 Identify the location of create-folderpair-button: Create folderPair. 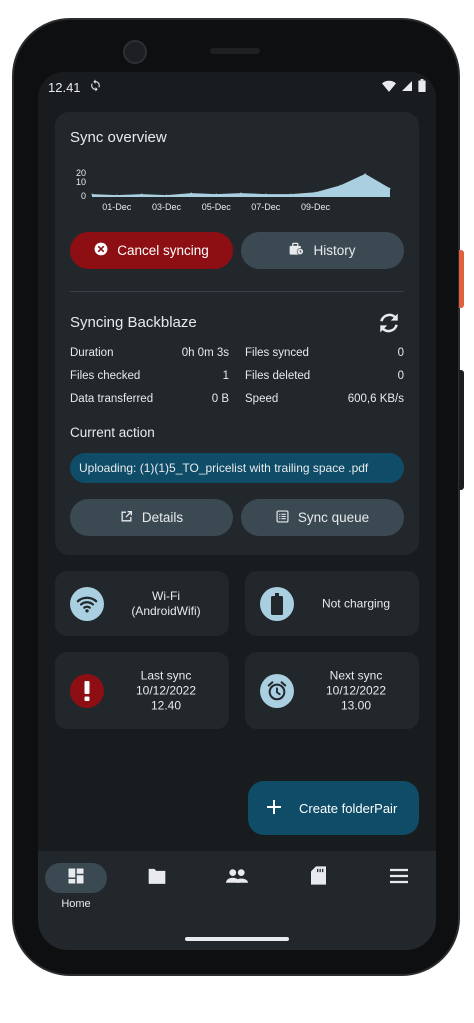
(333, 808).